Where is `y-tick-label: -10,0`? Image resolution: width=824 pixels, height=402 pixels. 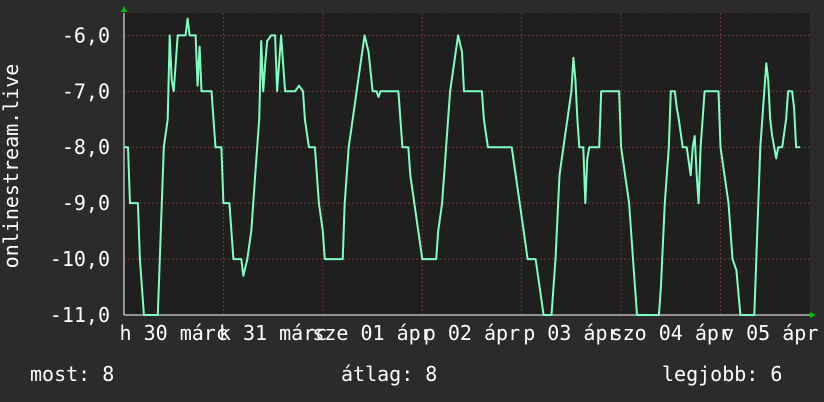 y-tick-label: -10,0 is located at coordinates (80, 259).